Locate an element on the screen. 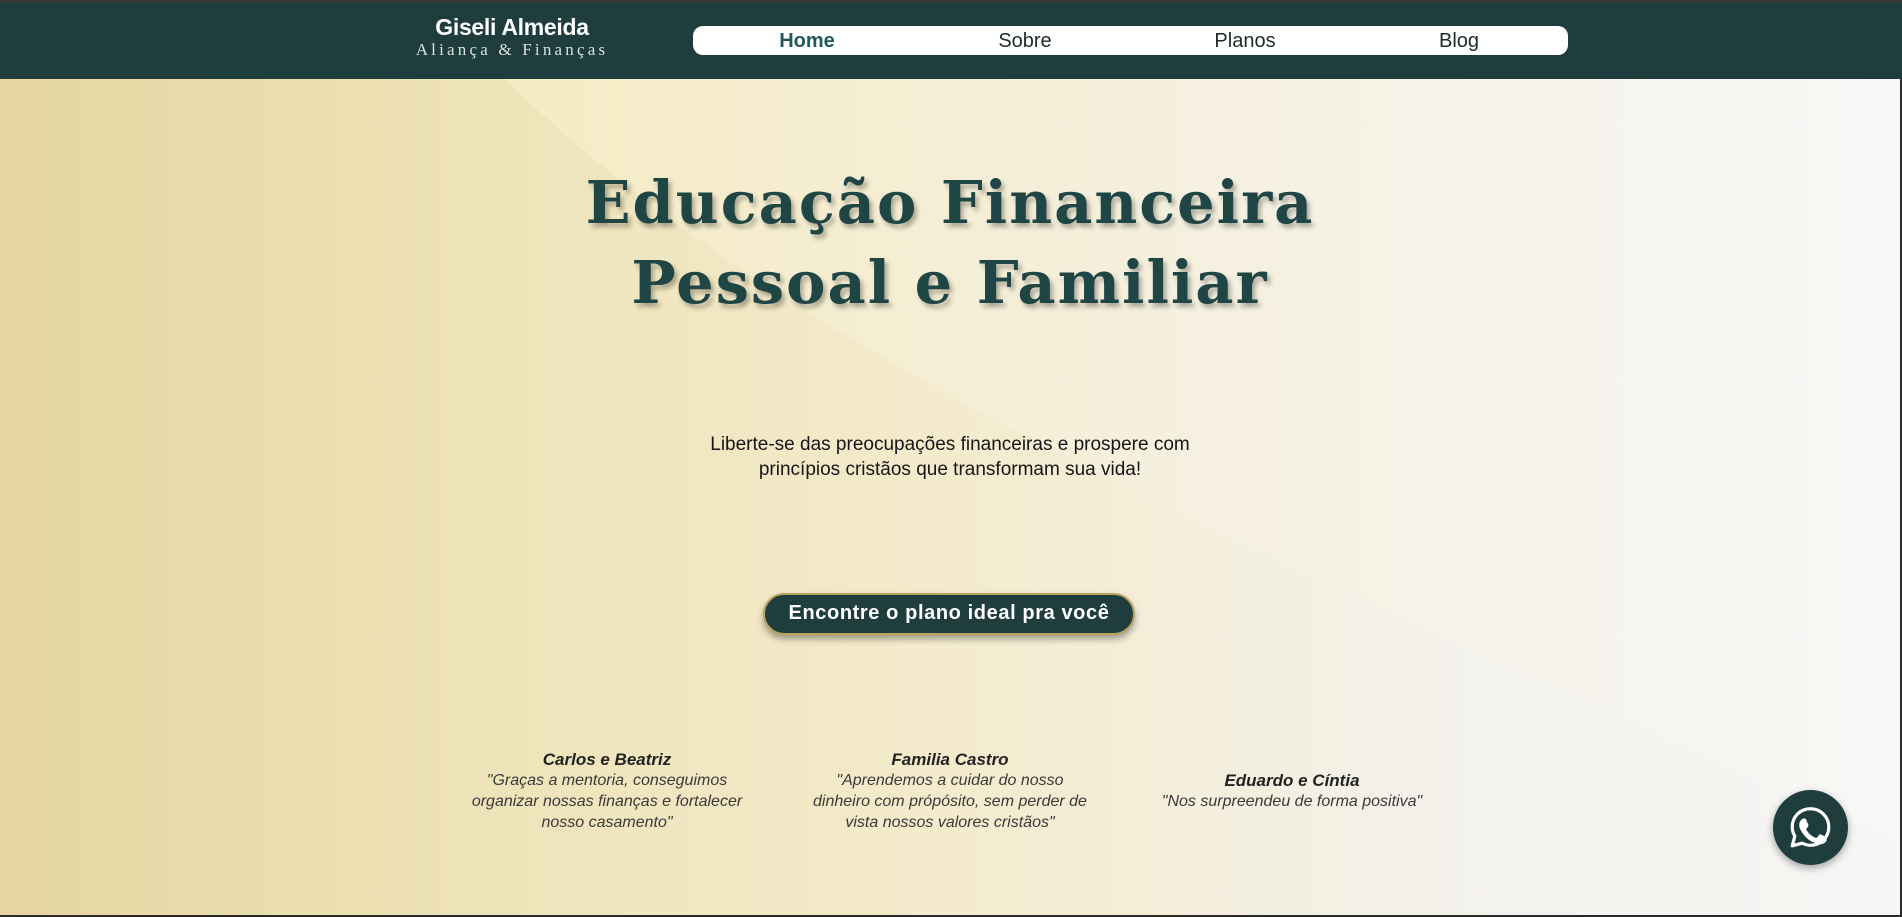  nav-link-home: Home is located at coordinates (807, 40).